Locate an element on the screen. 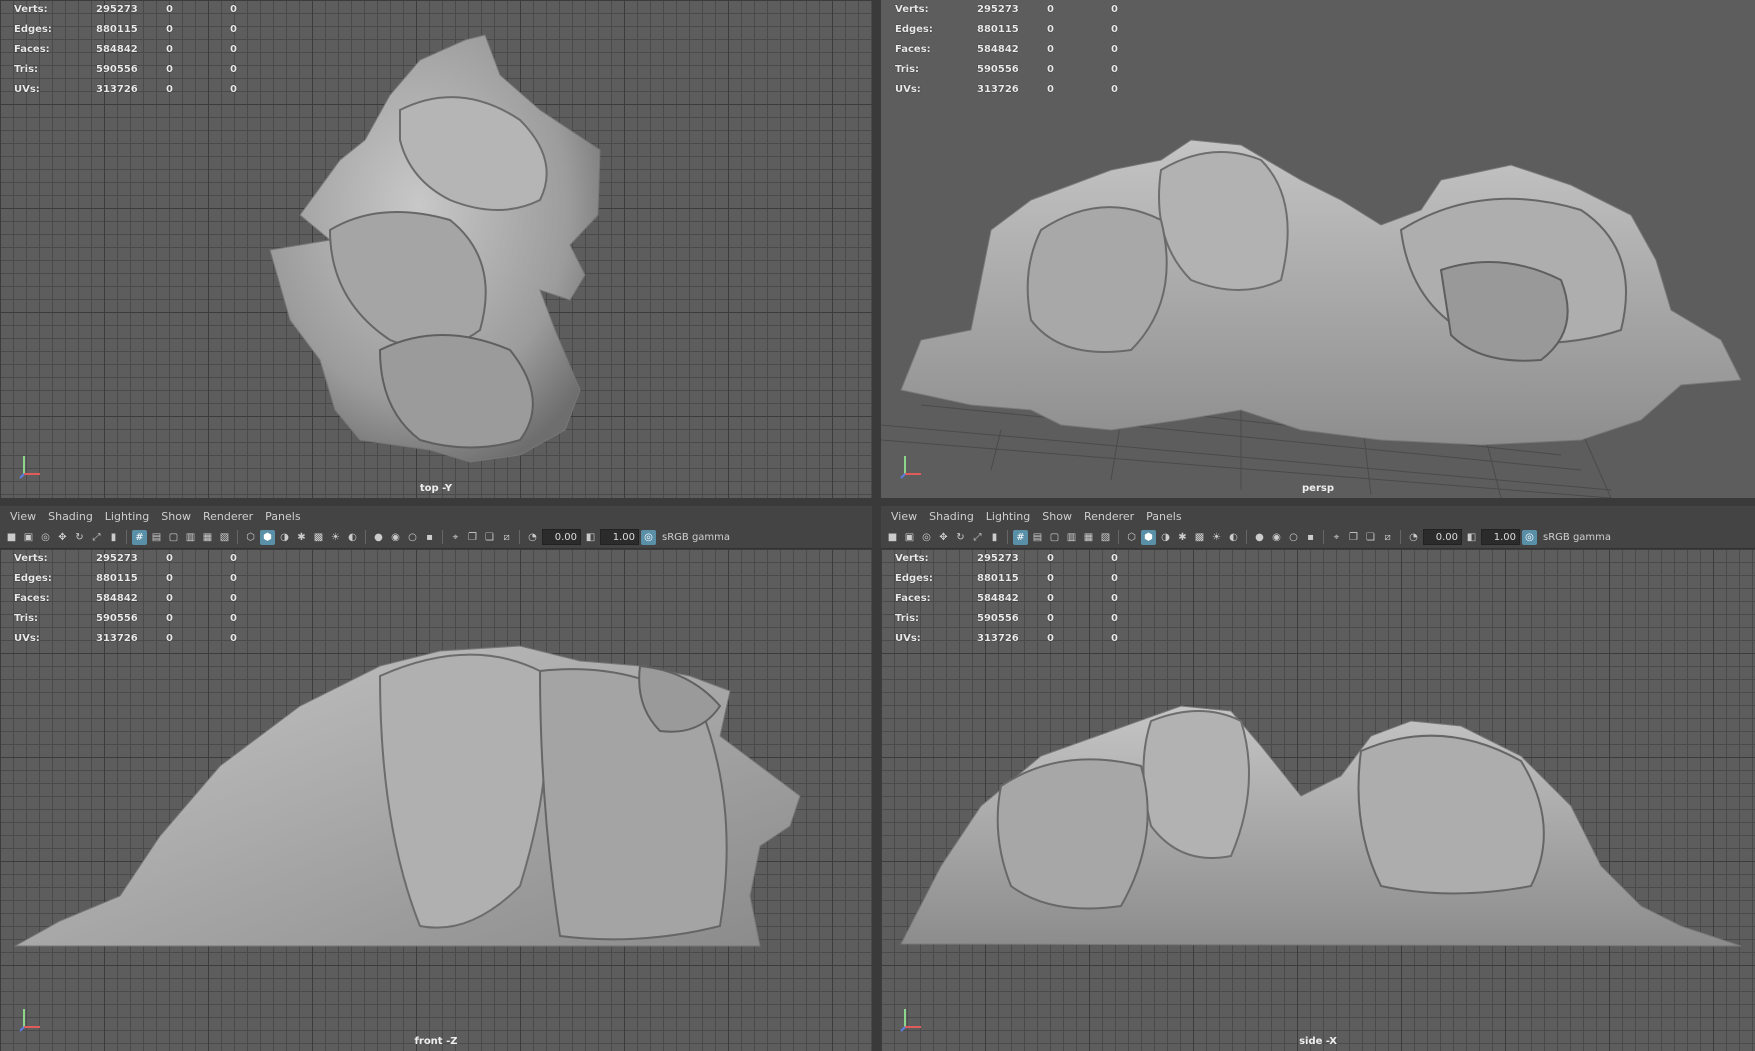 The height and width of the screenshot is (1051, 1755). vertical-splitter is located at coordinates (876, 525).